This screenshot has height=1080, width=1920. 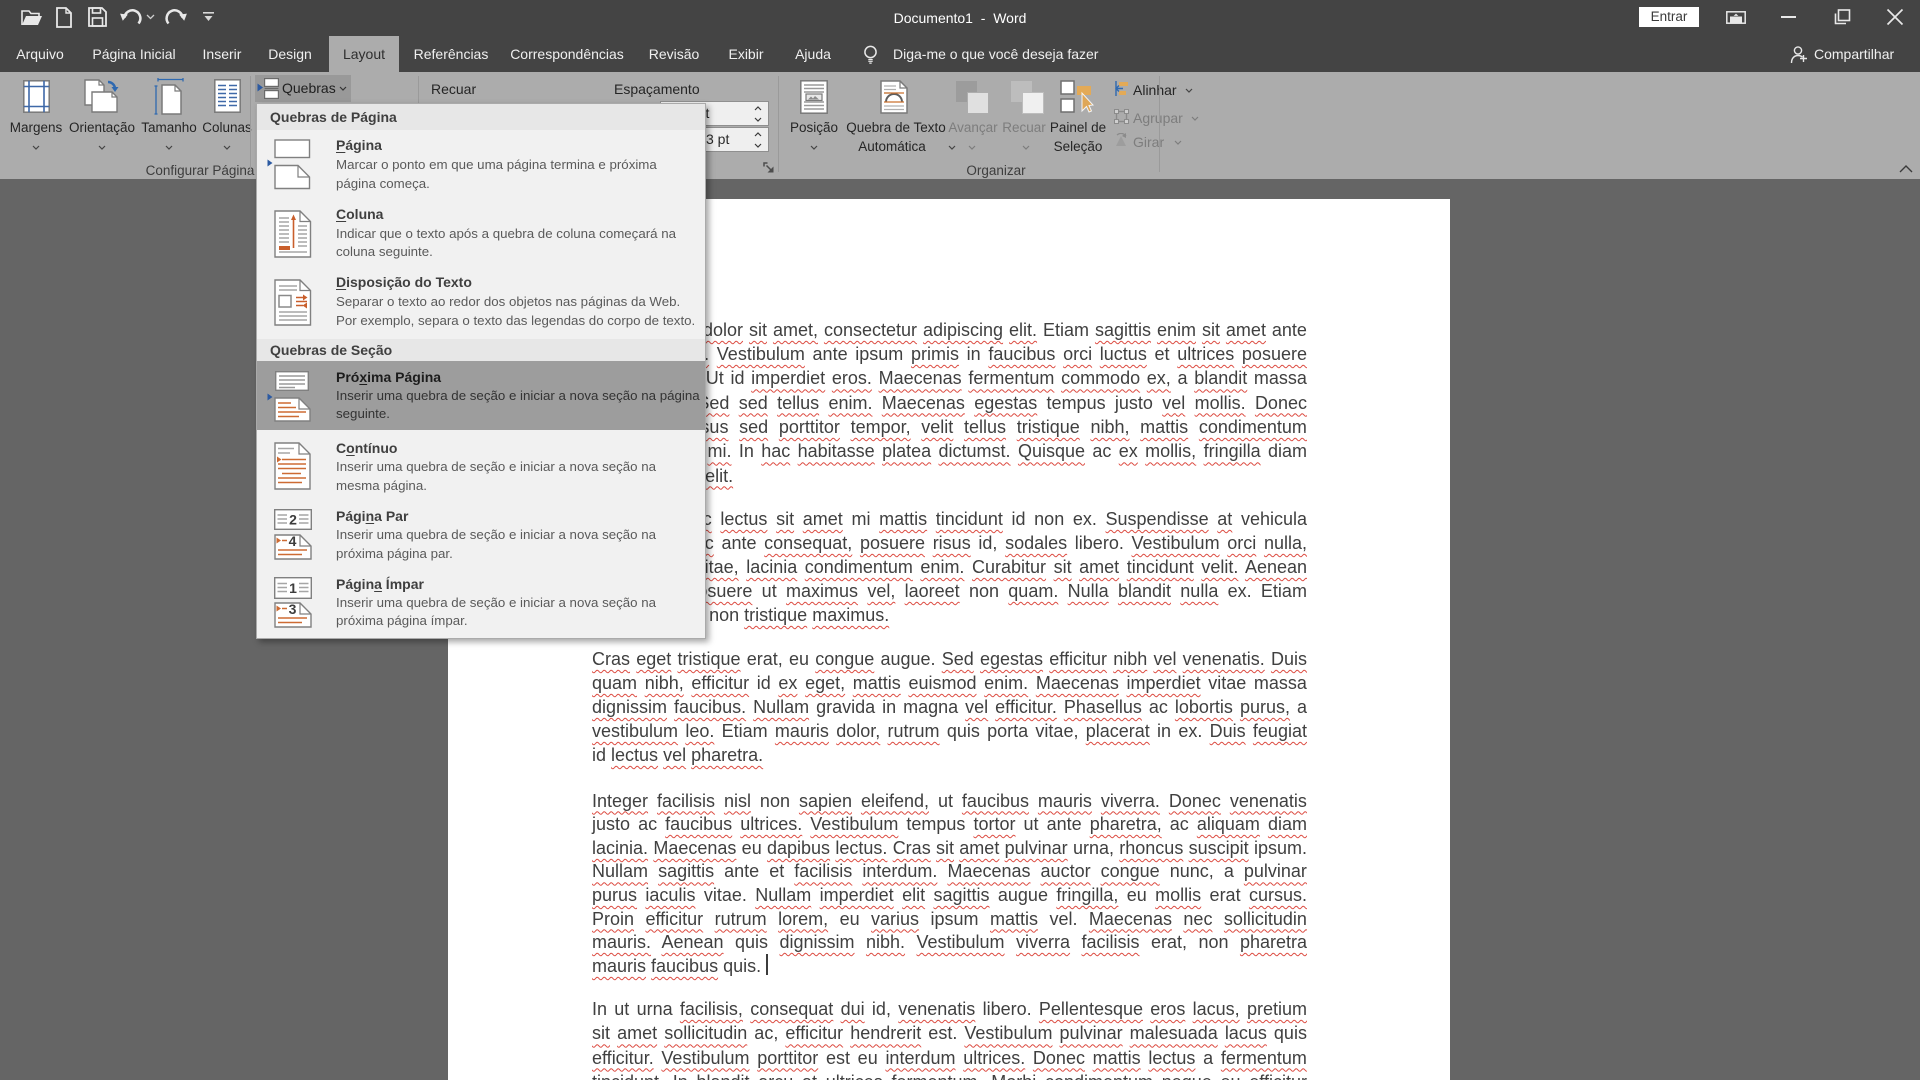 What do you see at coordinates (293, 520) in the screenshot?
I see `svg-text: 2` at bounding box center [293, 520].